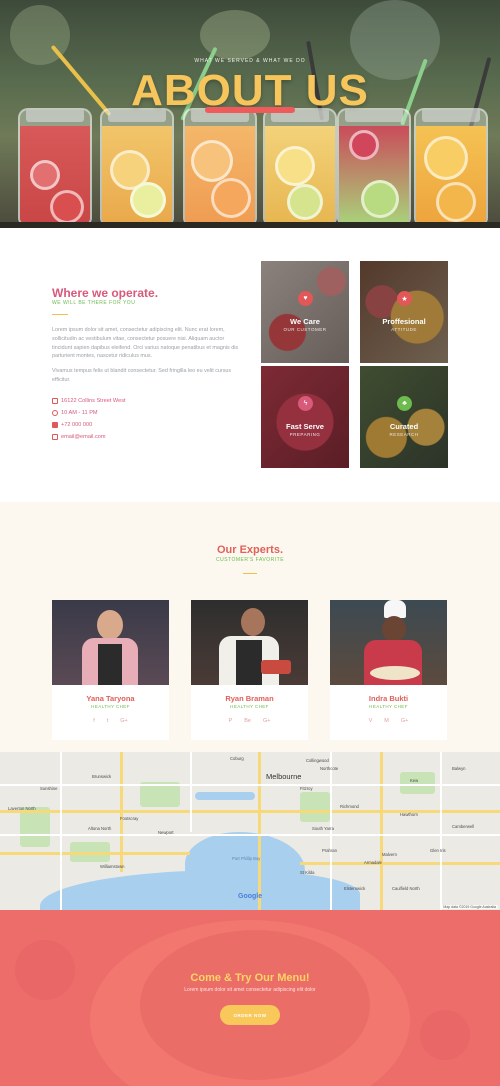  Describe the element at coordinates (305, 298) in the screenshot. I see `heart-icon: ♥` at that location.